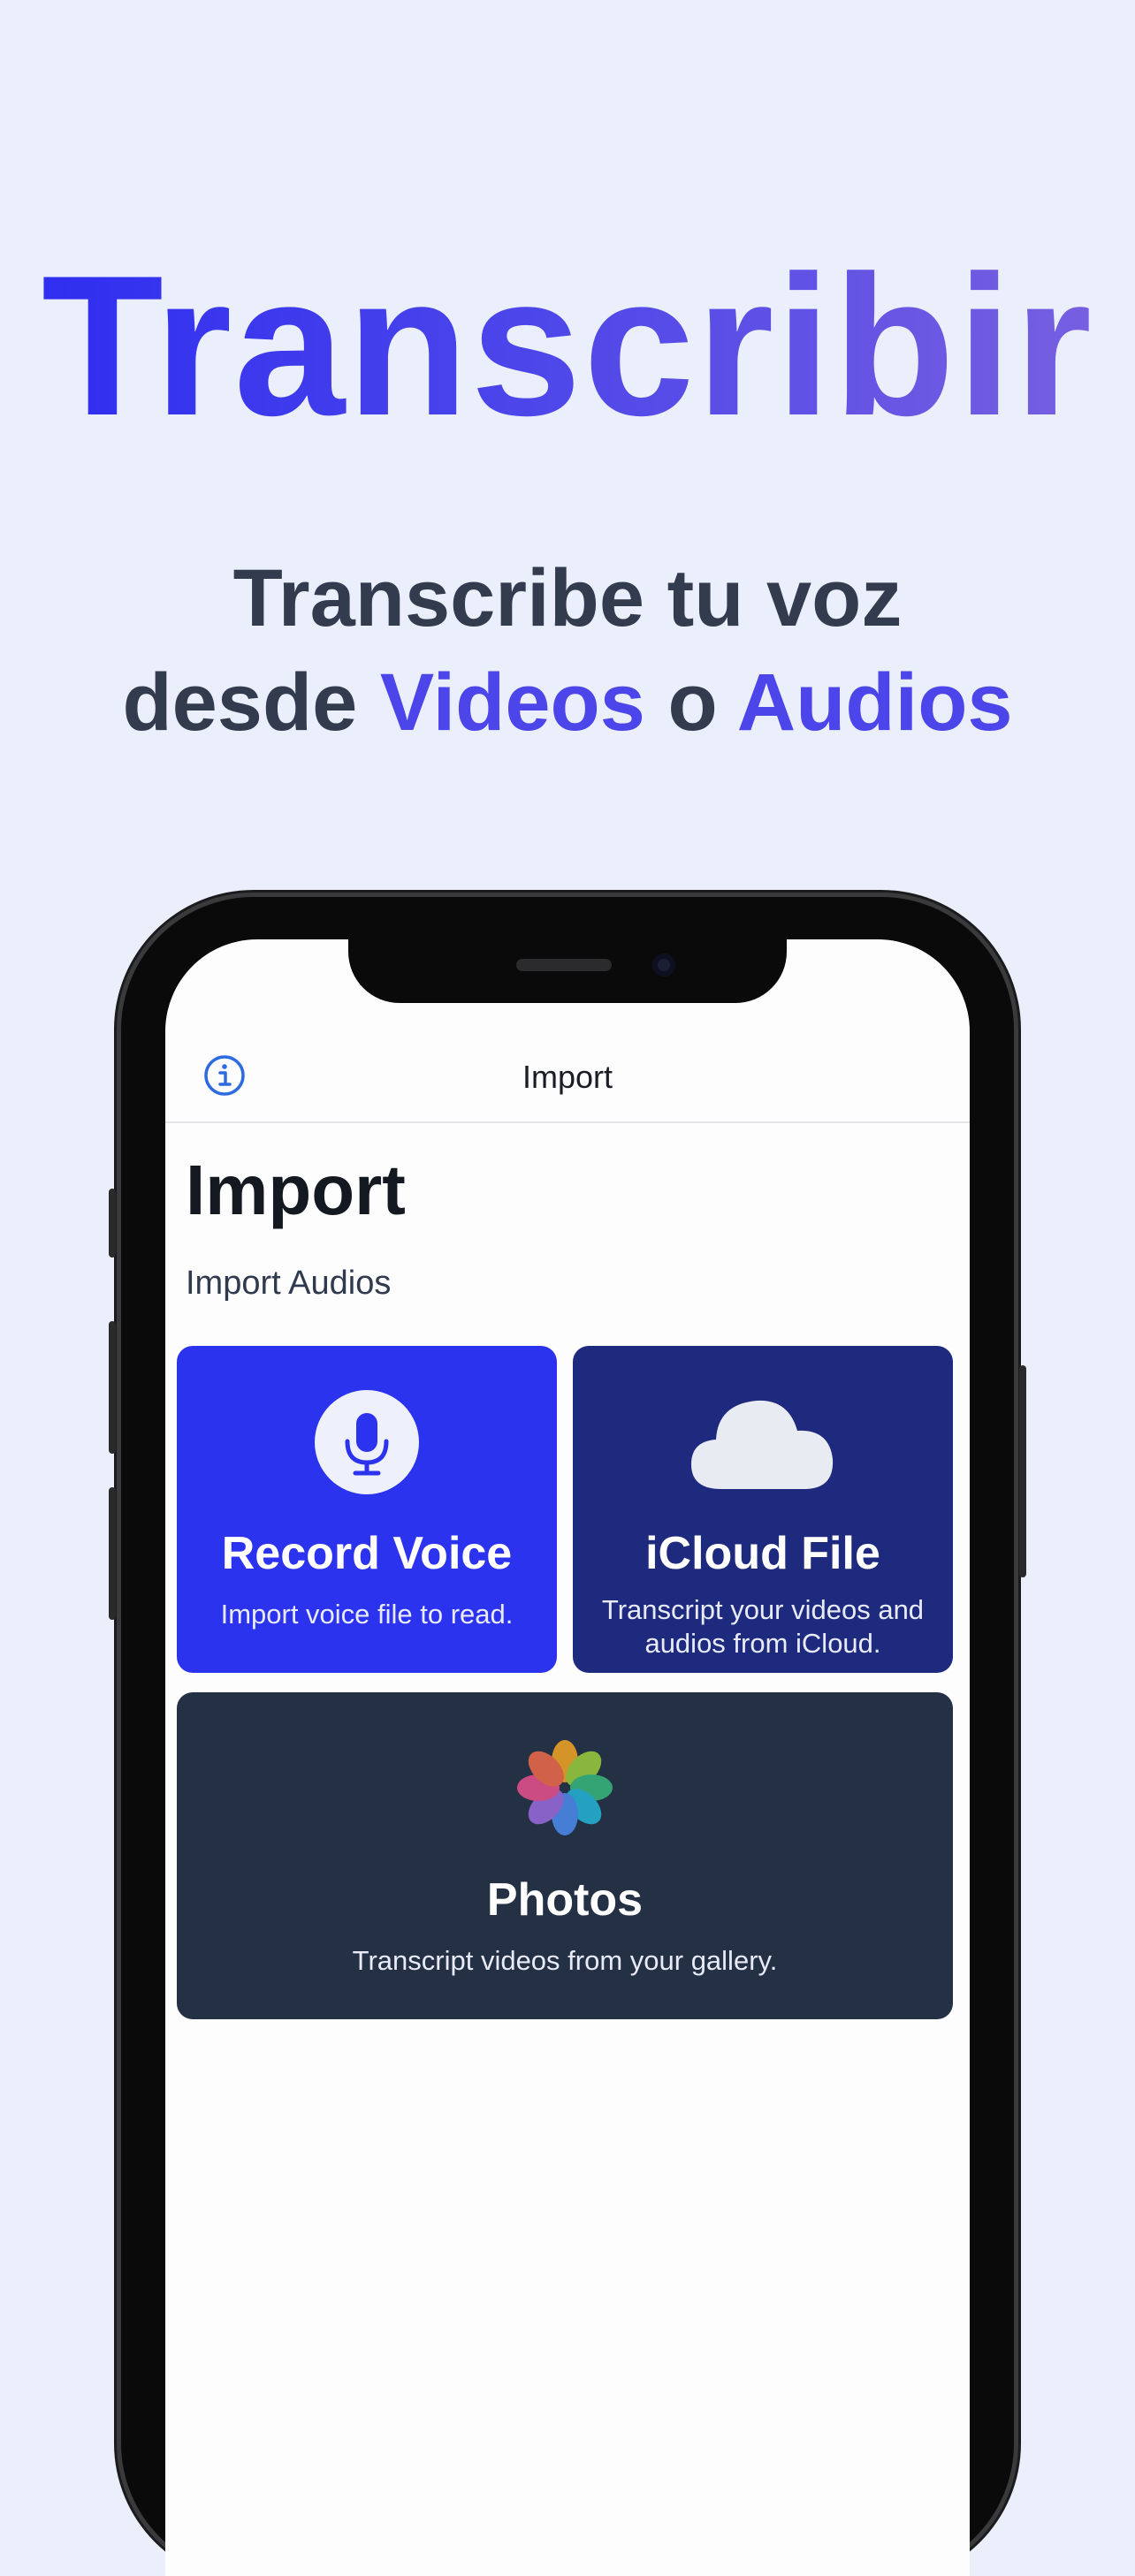 The height and width of the screenshot is (2576, 1135). What do you see at coordinates (567, 598) in the screenshot?
I see `hero-subtitle-line1: Transcribe tu voz` at bounding box center [567, 598].